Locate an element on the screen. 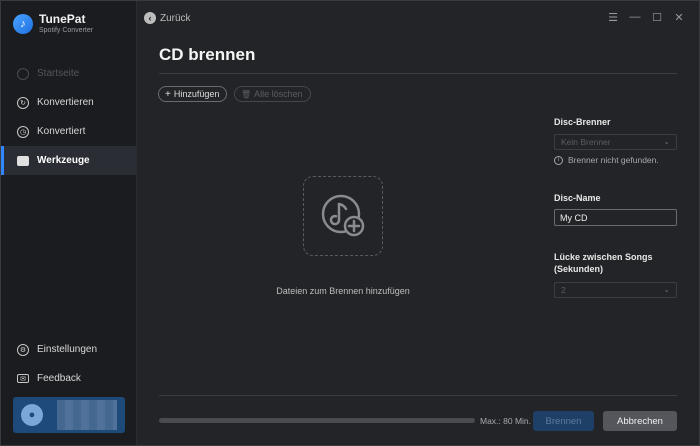 This screenshot has width=700, height=446. user-name-redacted is located at coordinates (87, 415).